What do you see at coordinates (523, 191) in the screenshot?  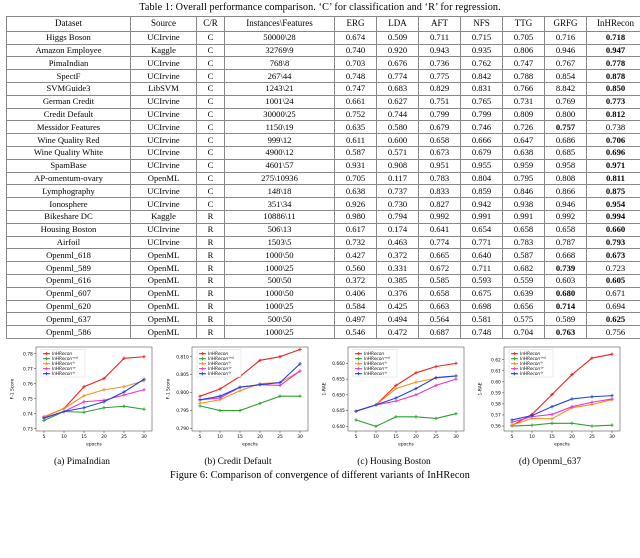 I see `table-cell: 0.846` at bounding box center [523, 191].